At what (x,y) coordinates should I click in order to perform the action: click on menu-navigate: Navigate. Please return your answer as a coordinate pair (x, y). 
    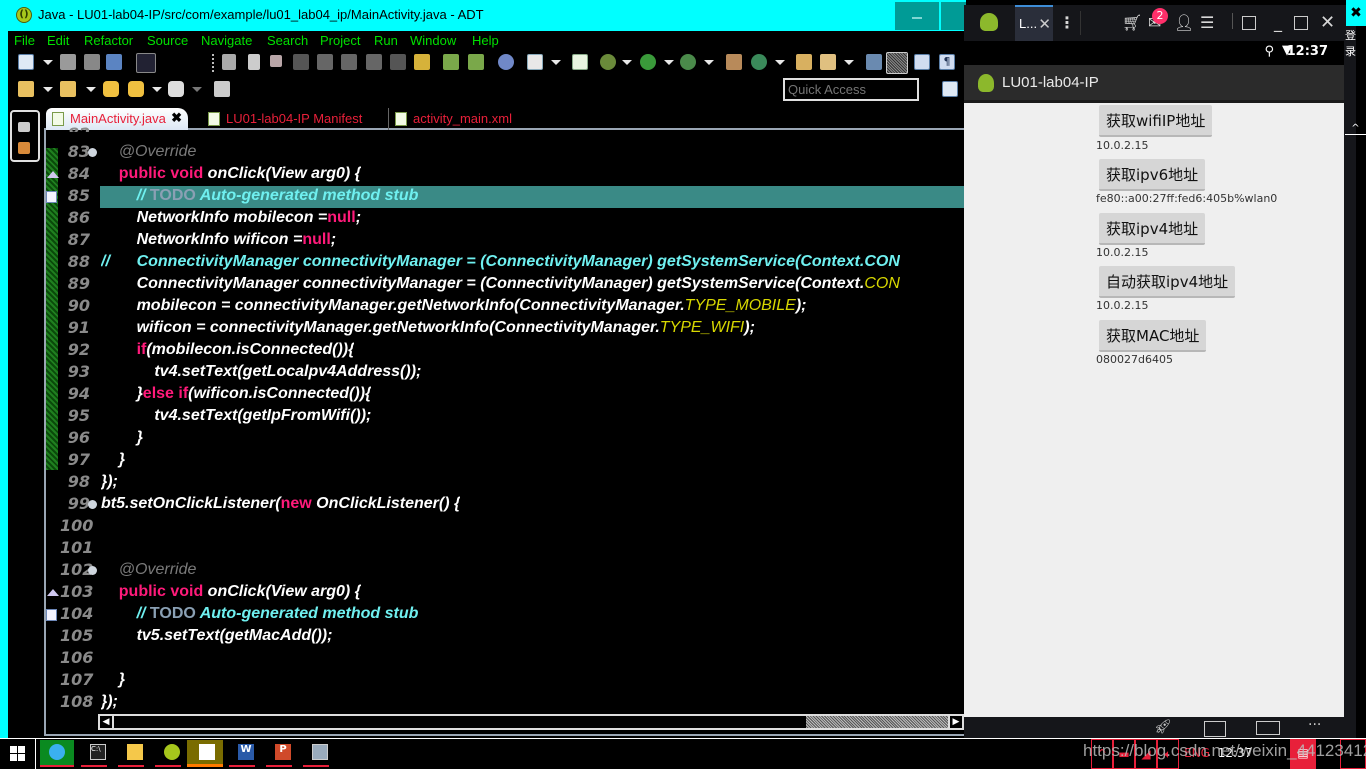
    Looking at the image, I should click on (226, 40).